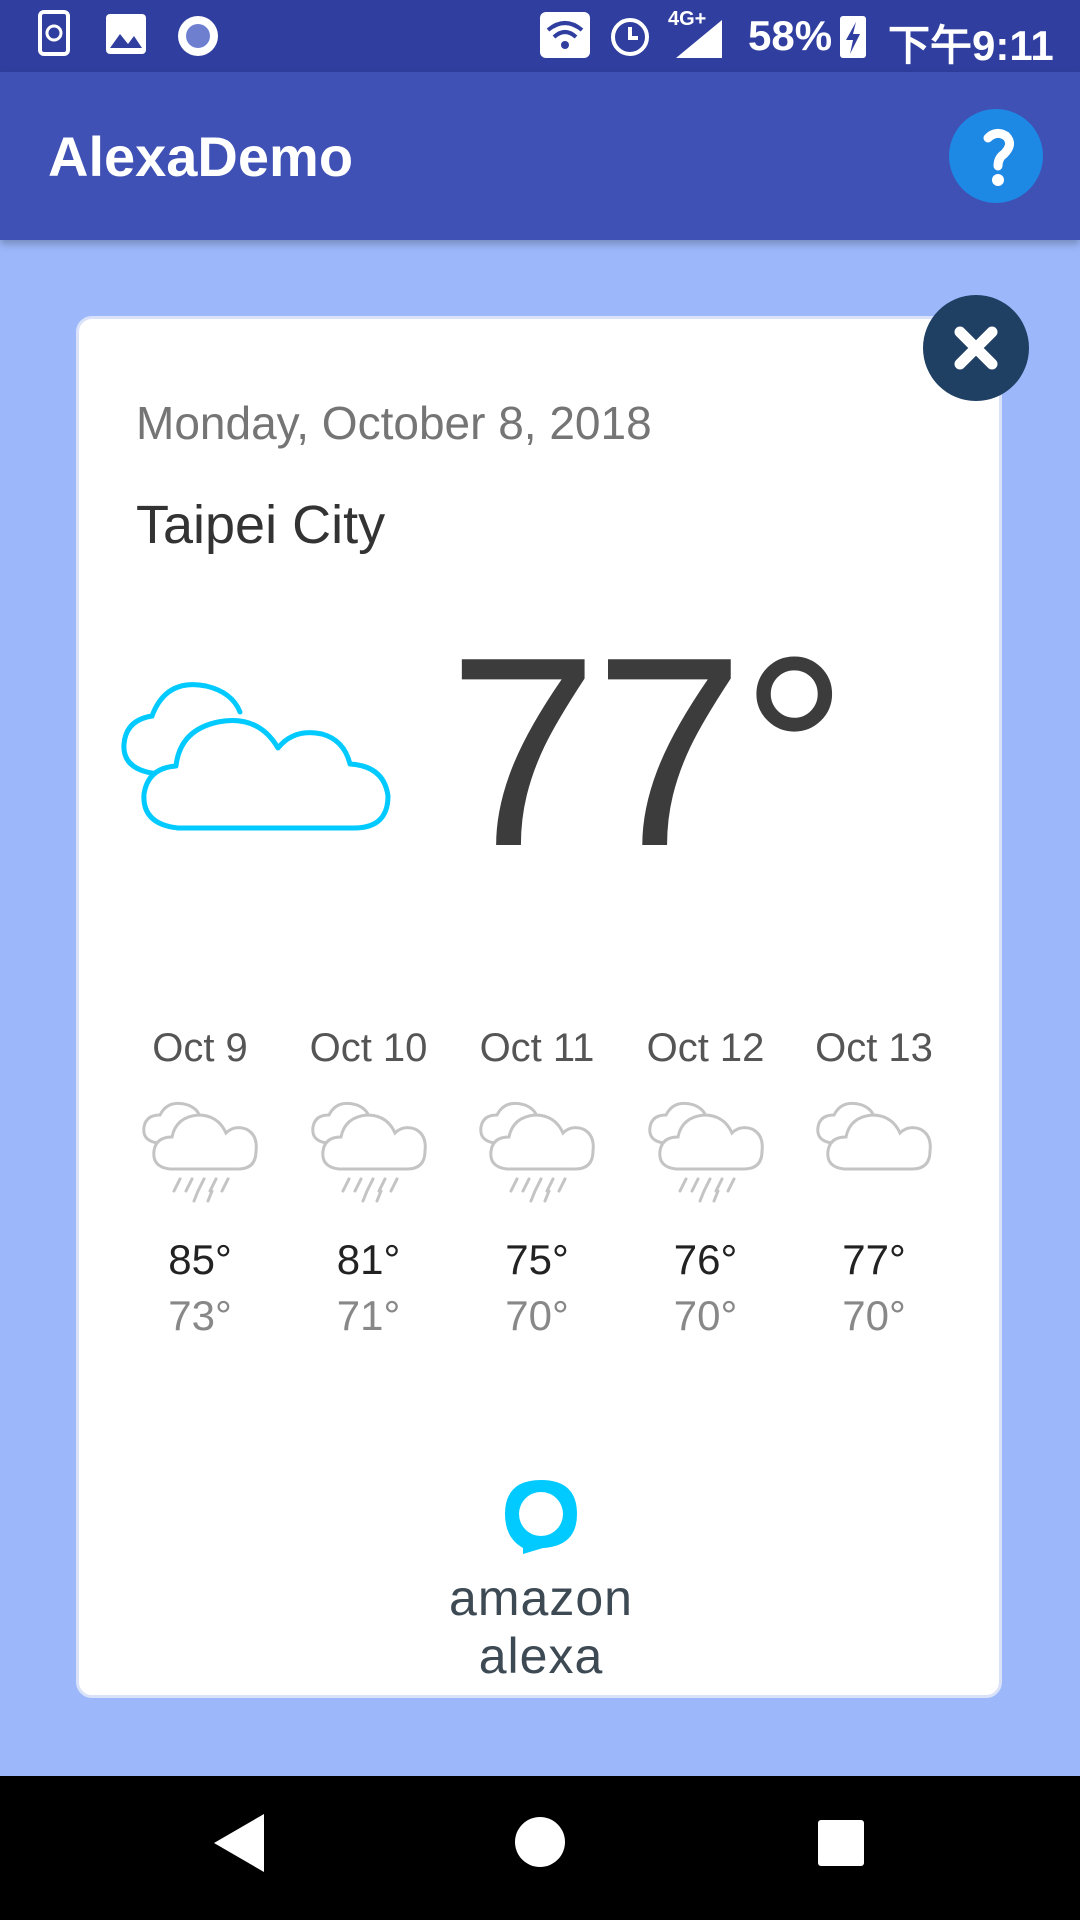 The height and width of the screenshot is (1920, 1080). What do you see at coordinates (996, 156) in the screenshot?
I see `help-button` at bounding box center [996, 156].